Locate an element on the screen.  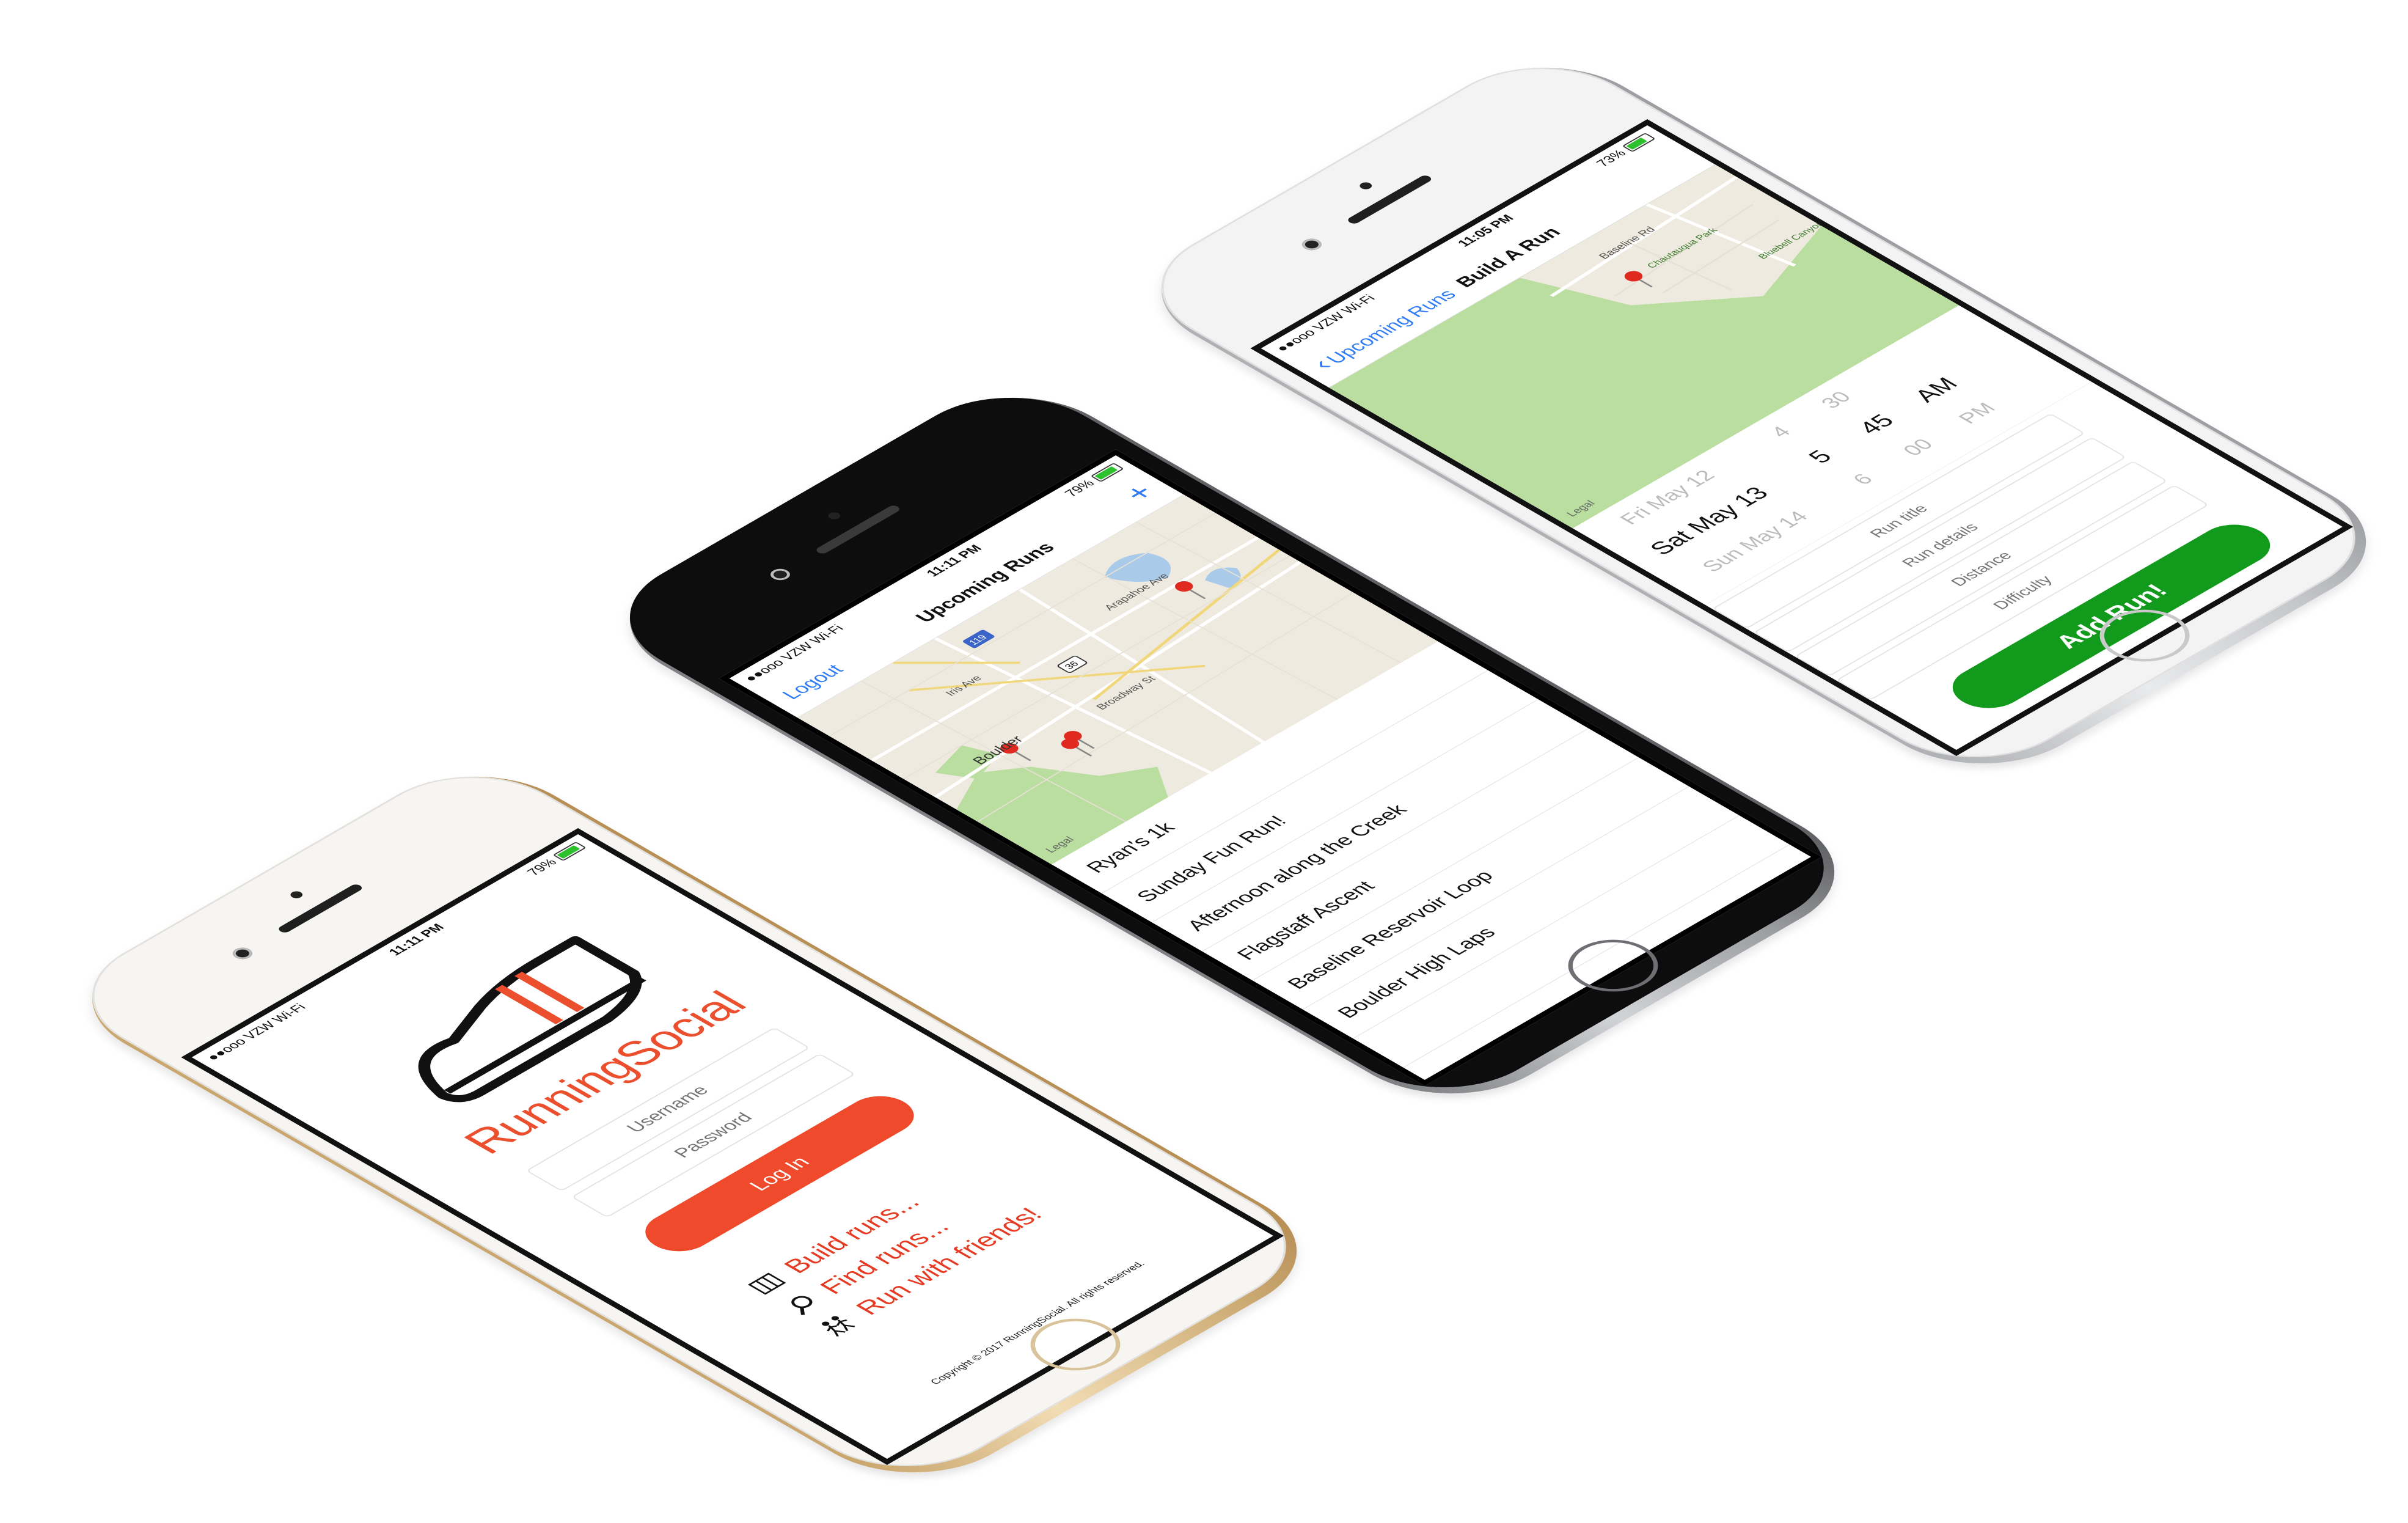
picker-hour-prev: 4 is located at coordinates (1780, 432).